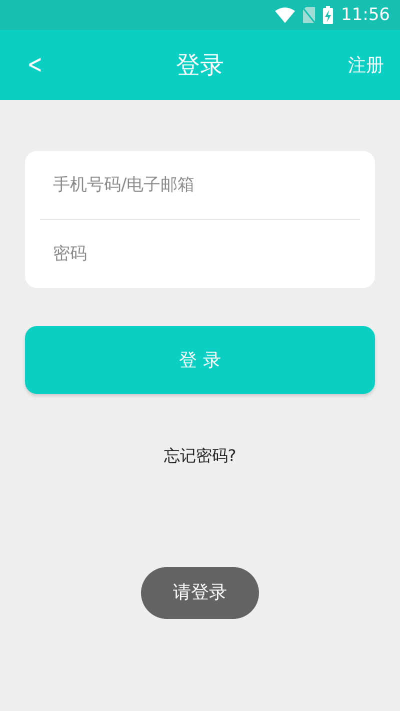 The height and width of the screenshot is (711, 400). I want to click on status-time: 11:56, so click(365, 15).